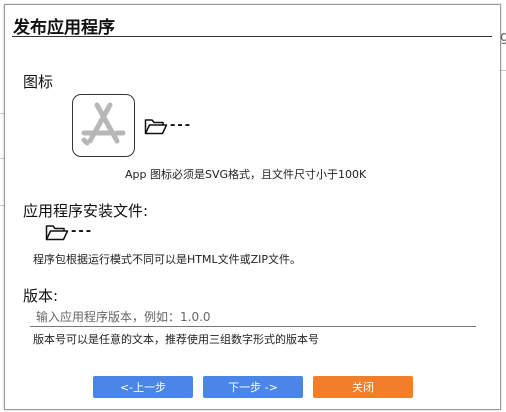  What do you see at coordinates (41, 296) in the screenshot?
I see `version-section-label: 版本:` at bounding box center [41, 296].